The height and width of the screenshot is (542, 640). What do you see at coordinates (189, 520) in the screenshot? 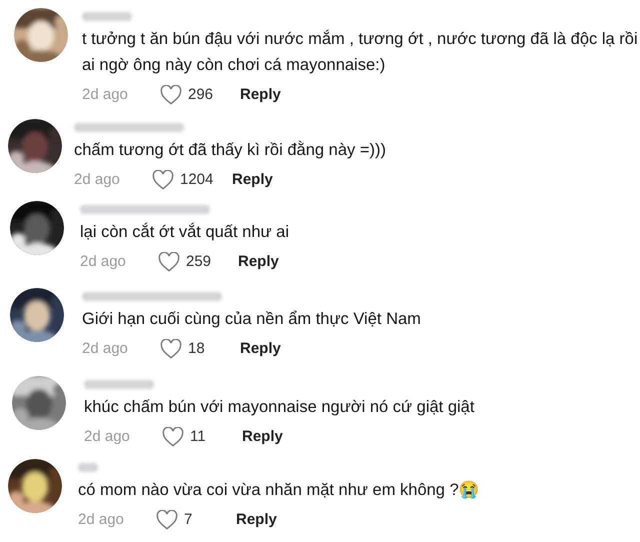
I see `like-count: 7` at bounding box center [189, 520].